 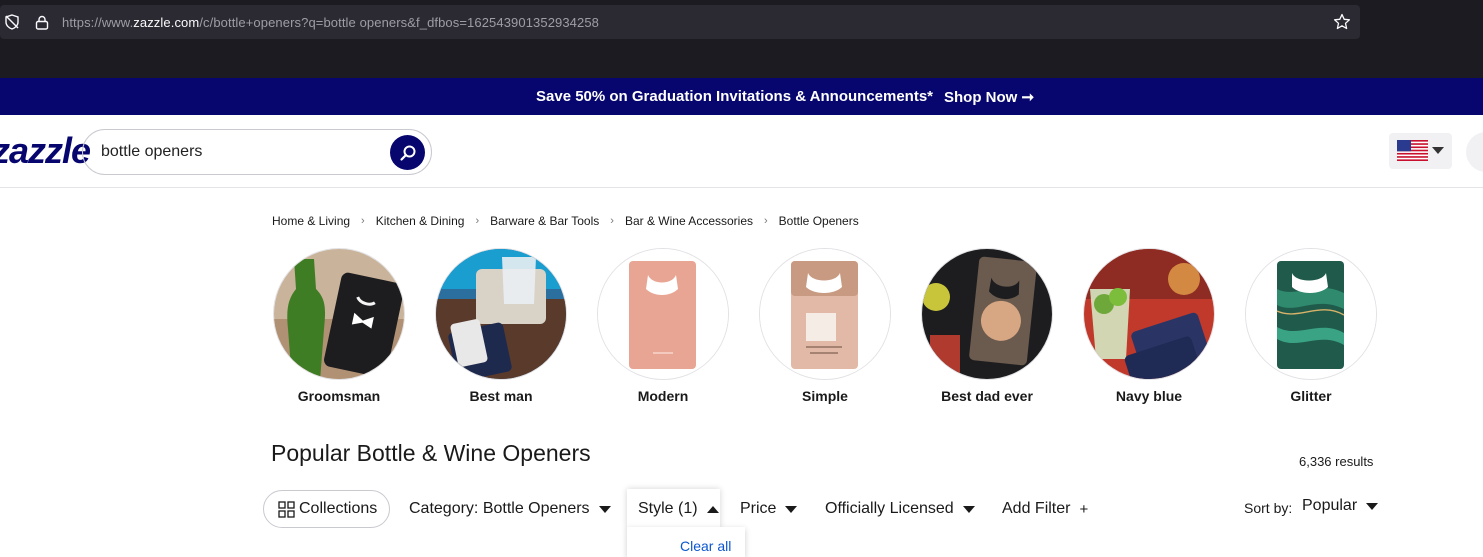 I want to click on category-label: Best dad ever, so click(x=987, y=396).